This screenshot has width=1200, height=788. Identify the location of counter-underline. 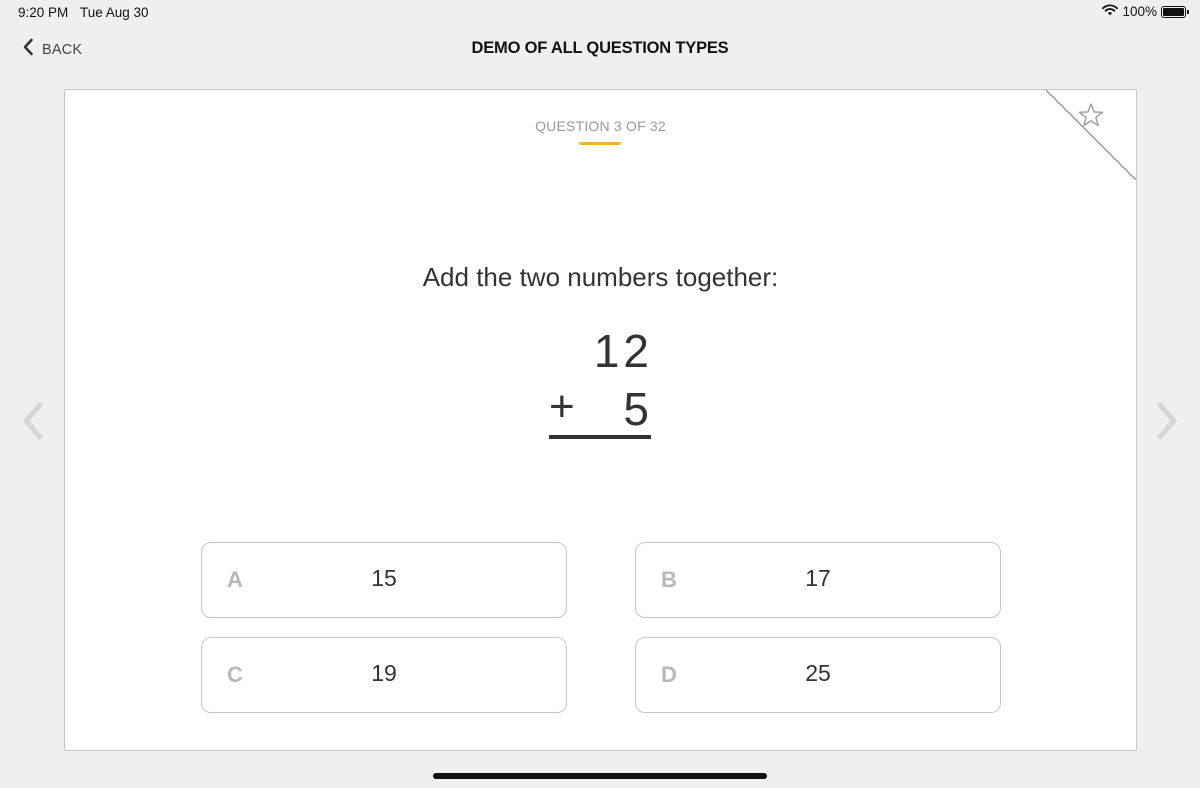
(600, 143).